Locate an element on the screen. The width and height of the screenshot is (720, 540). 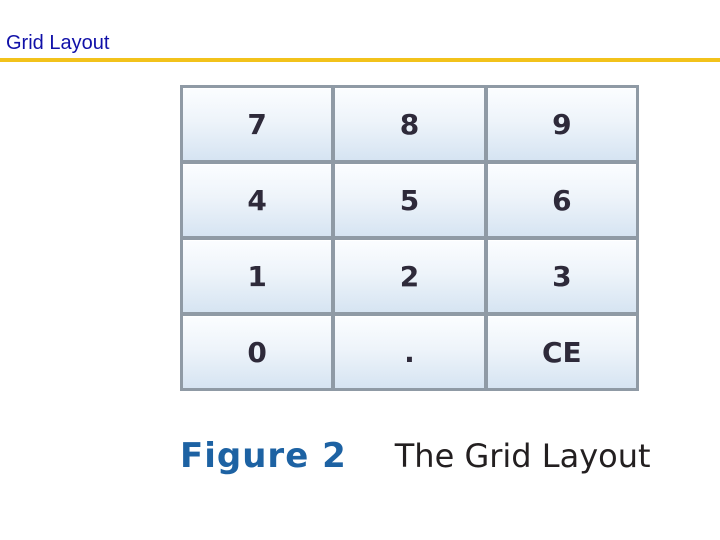
key-clear-entry: CE is located at coordinates (561, 352).